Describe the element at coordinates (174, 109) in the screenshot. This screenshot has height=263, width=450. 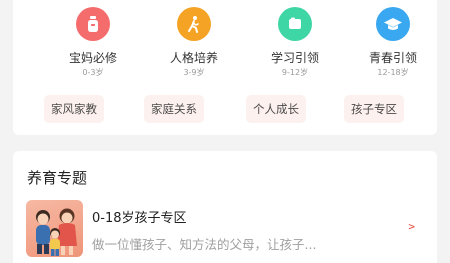
I see `tag-family-relationship: 家庭关系` at that location.